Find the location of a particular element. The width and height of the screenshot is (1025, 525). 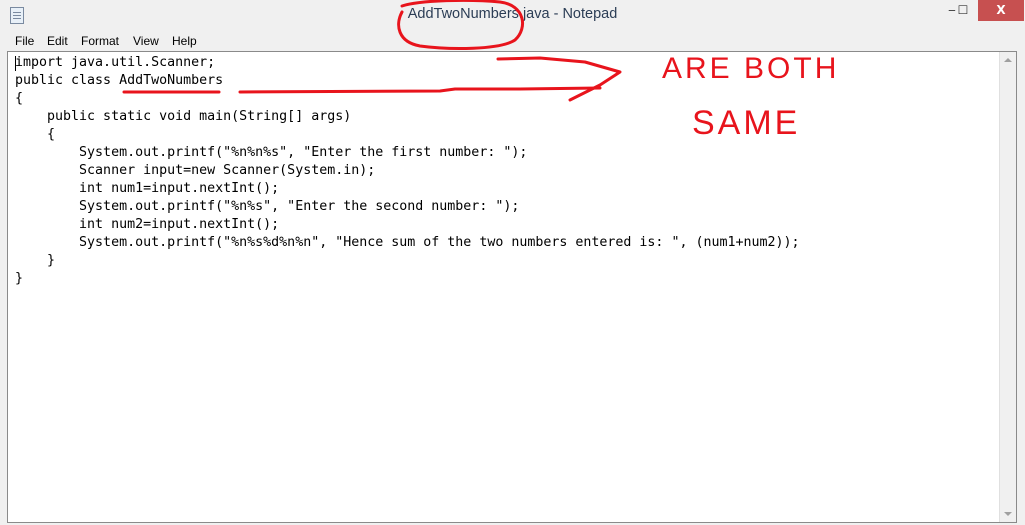

scroll-down-icon is located at coordinates (1008, 514).